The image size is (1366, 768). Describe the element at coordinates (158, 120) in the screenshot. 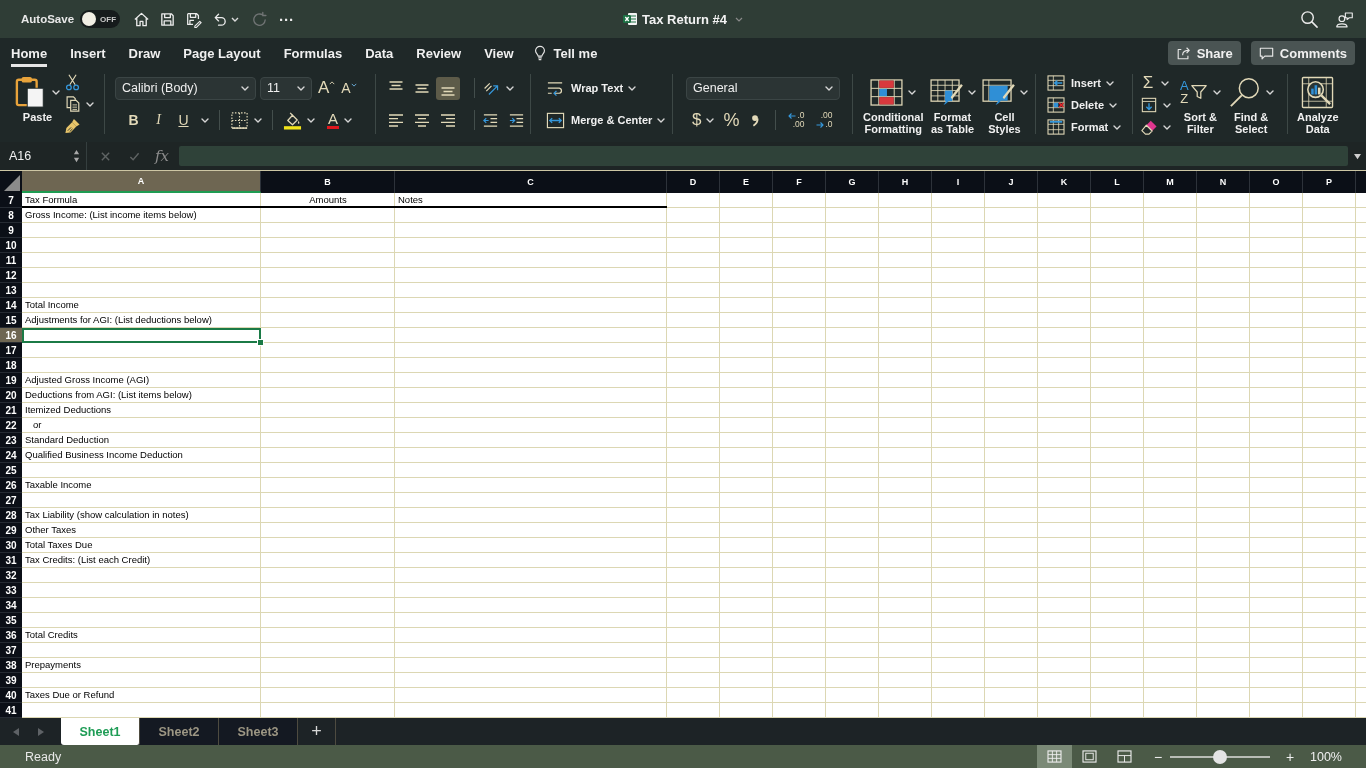

I see `italic-button: I` at that location.